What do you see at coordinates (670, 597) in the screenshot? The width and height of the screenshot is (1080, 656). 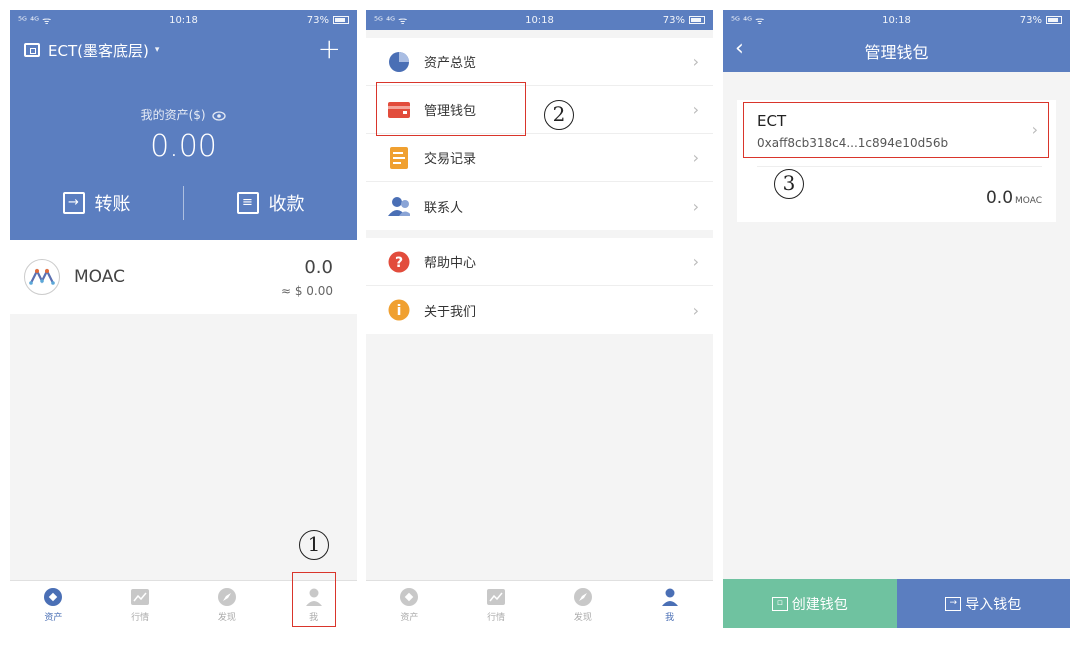 I see `user-tab-icon` at bounding box center [670, 597].